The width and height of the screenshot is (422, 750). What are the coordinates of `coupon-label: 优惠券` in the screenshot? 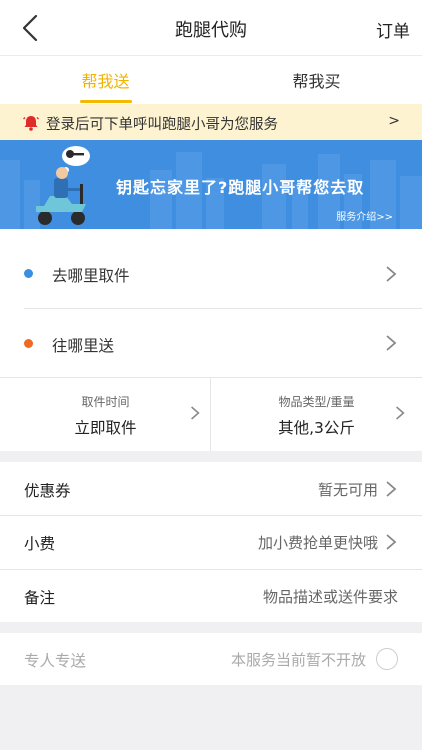 It's located at (47, 491).